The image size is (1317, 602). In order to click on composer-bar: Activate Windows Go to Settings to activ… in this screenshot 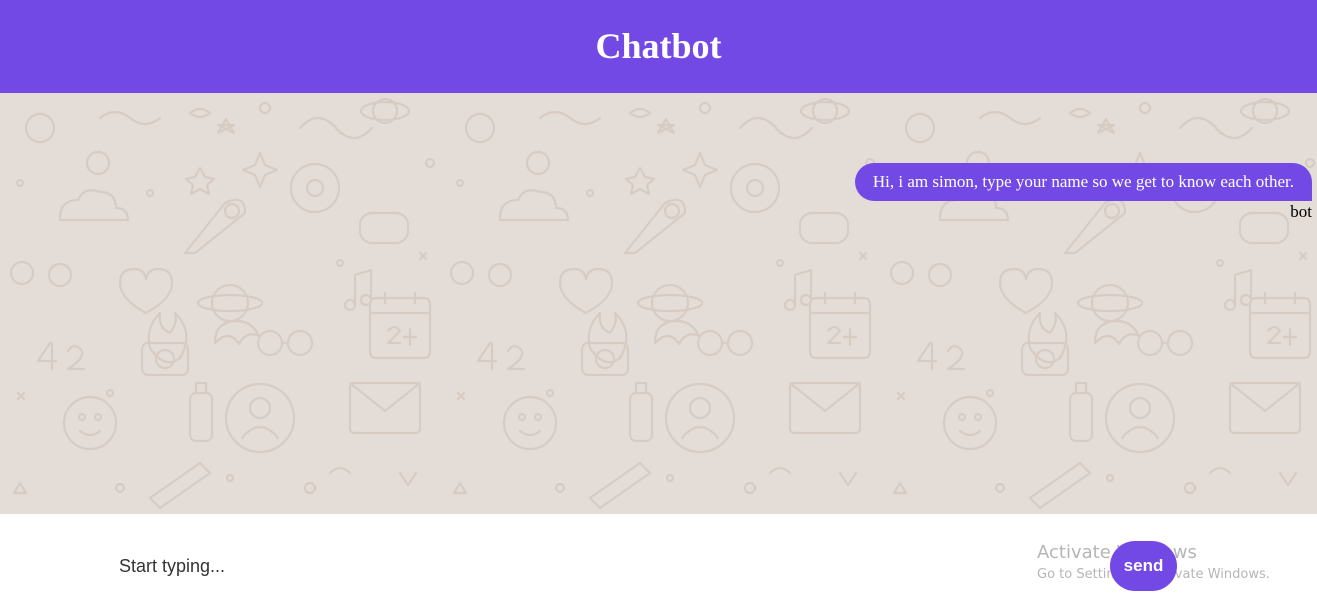, I will do `click(658, 558)`.